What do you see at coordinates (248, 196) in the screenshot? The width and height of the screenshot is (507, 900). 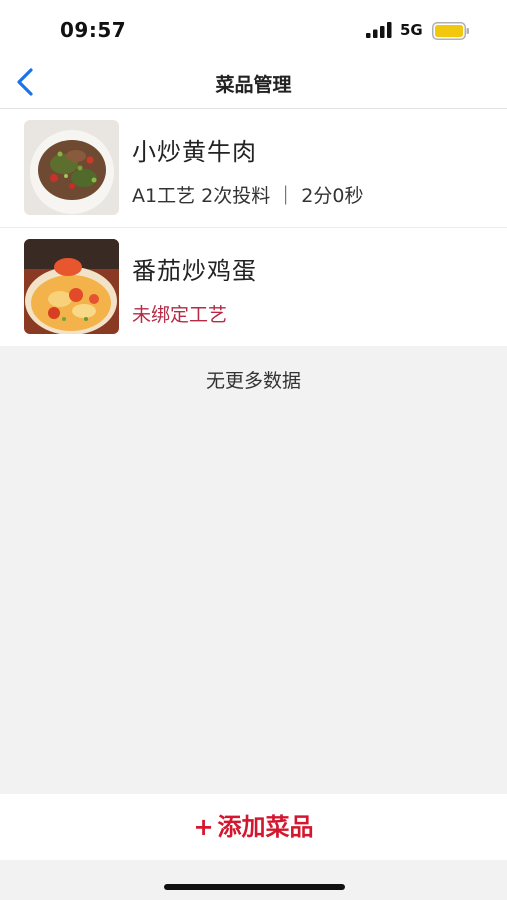 I see `dish-process-info: A1工艺 2次投料 ｜ 2分0秒` at bounding box center [248, 196].